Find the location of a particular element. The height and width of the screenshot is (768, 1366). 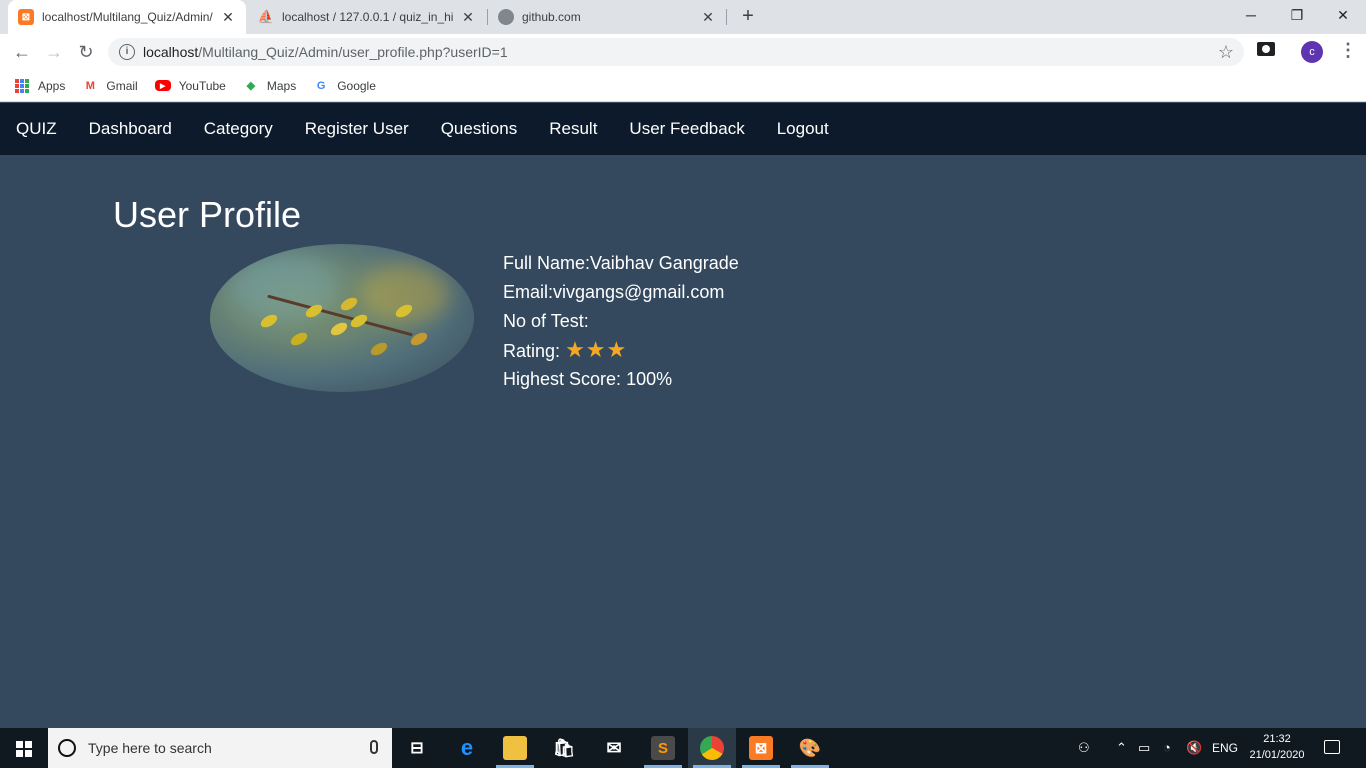

people-icon: ⚇ is located at coordinates (1084, 748).